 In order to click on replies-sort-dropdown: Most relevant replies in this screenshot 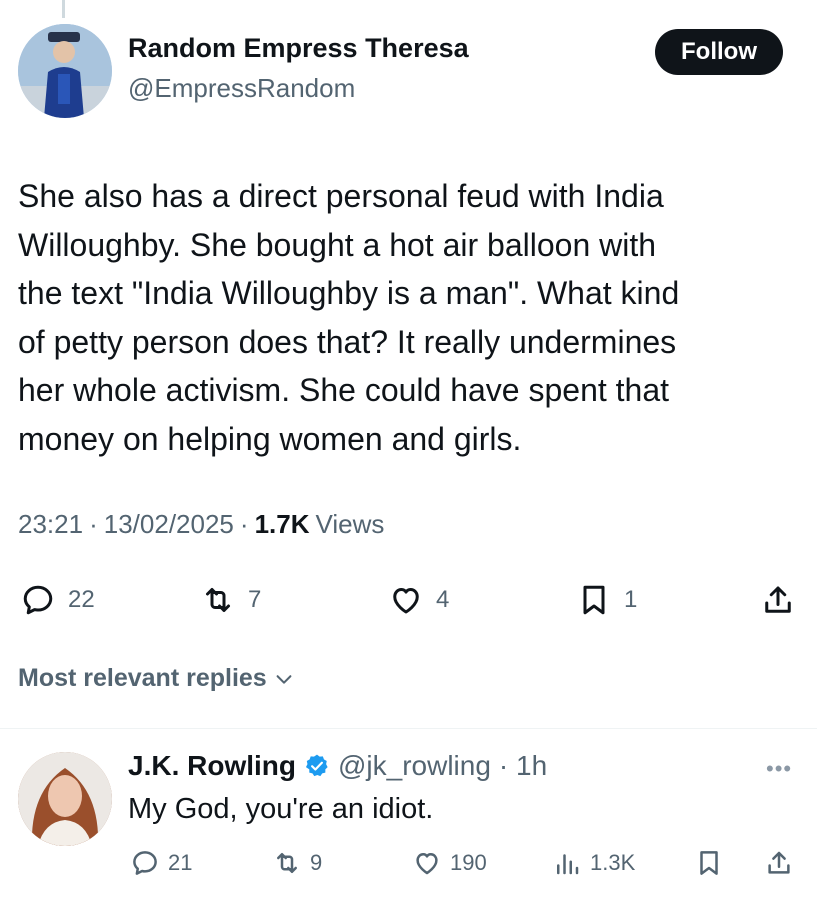, I will do `click(156, 678)`.